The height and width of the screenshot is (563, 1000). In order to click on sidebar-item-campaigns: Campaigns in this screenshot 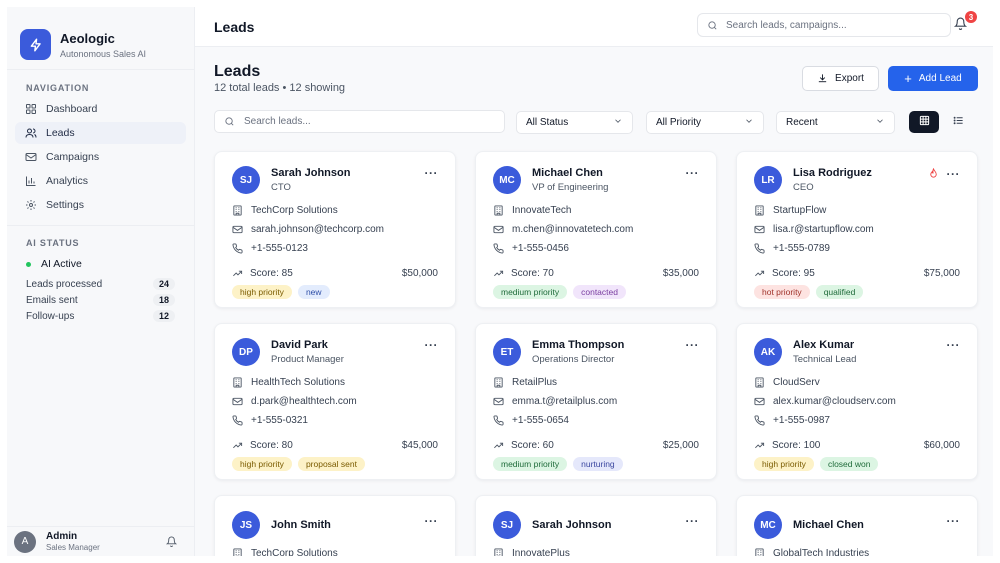, I will do `click(100, 157)`.